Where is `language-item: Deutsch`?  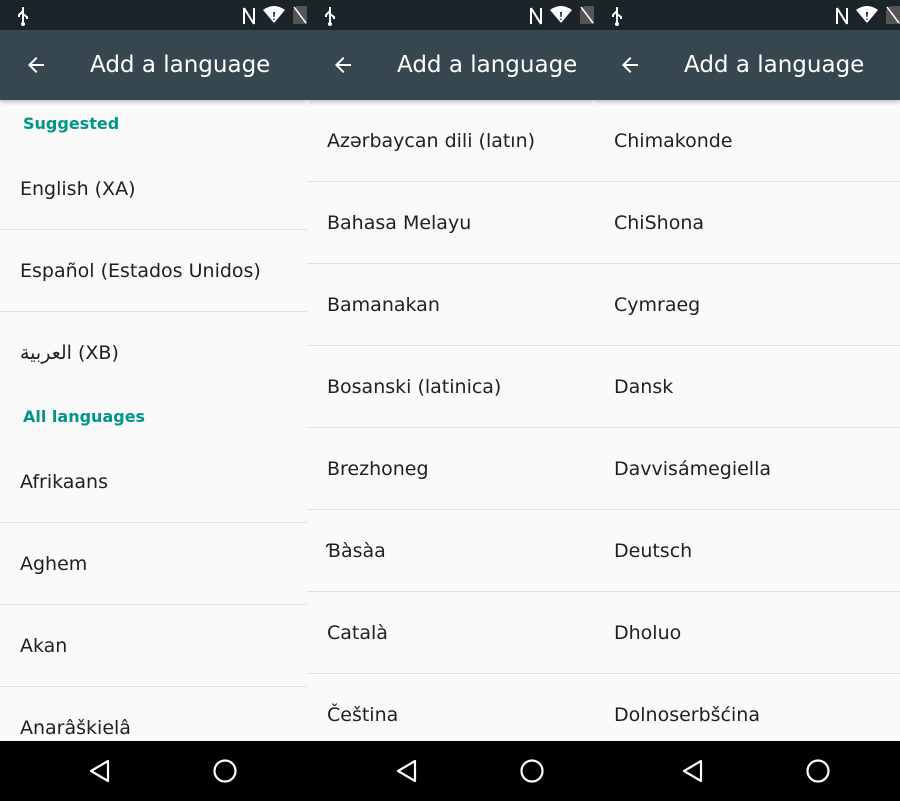 language-item: Deutsch is located at coordinates (747, 551).